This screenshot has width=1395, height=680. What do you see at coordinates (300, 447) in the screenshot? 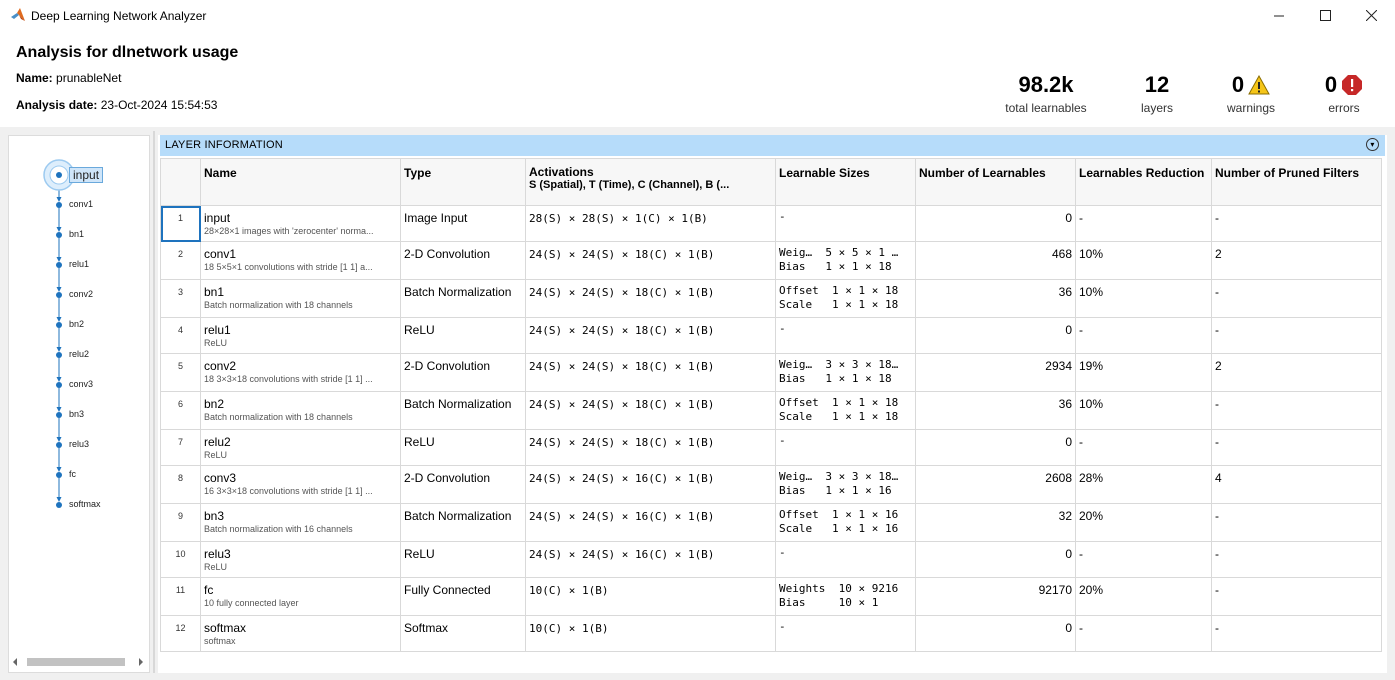
I see `cell-name: relu2 ReLU` at bounding box center [300, 447].